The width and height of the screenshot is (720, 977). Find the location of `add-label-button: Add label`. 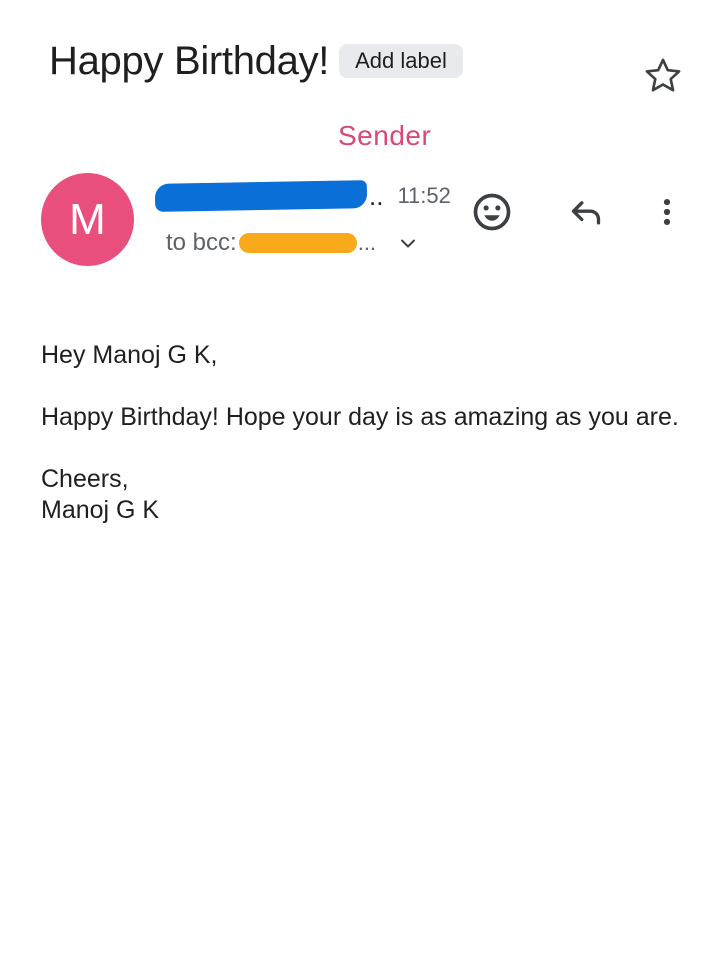

add-label-button: Add label is located at coordinates (401, 61).